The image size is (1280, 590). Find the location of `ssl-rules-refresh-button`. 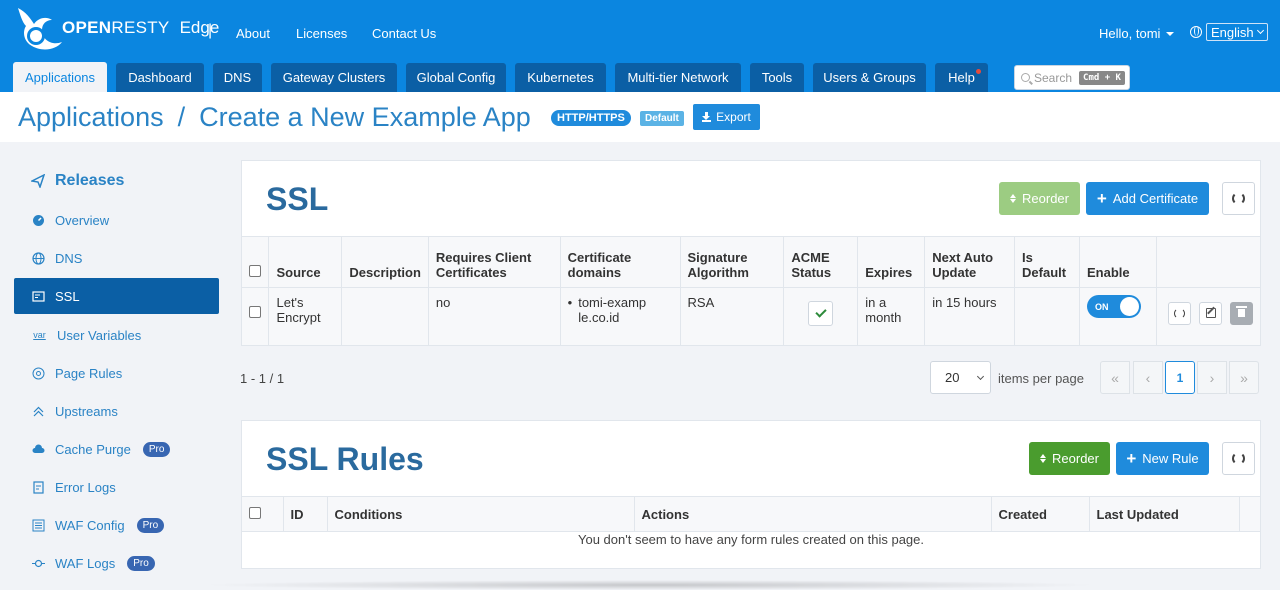

ssl-rules-refresh-button is located at coordinates (1238, 458).